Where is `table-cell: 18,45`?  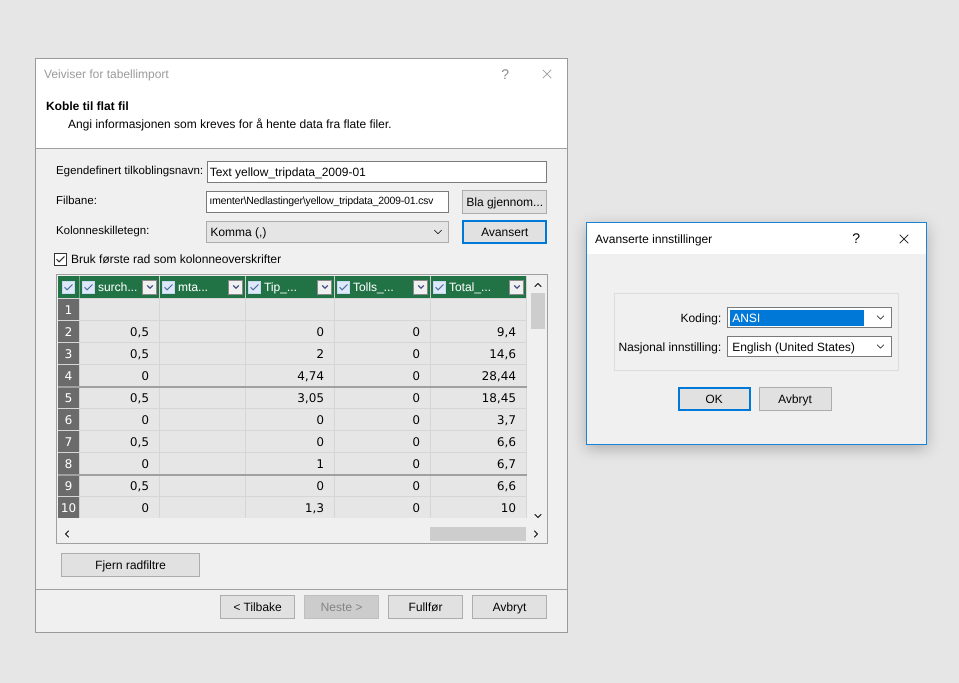 table-cell: 18,45 is located at coordinates (479, 398).